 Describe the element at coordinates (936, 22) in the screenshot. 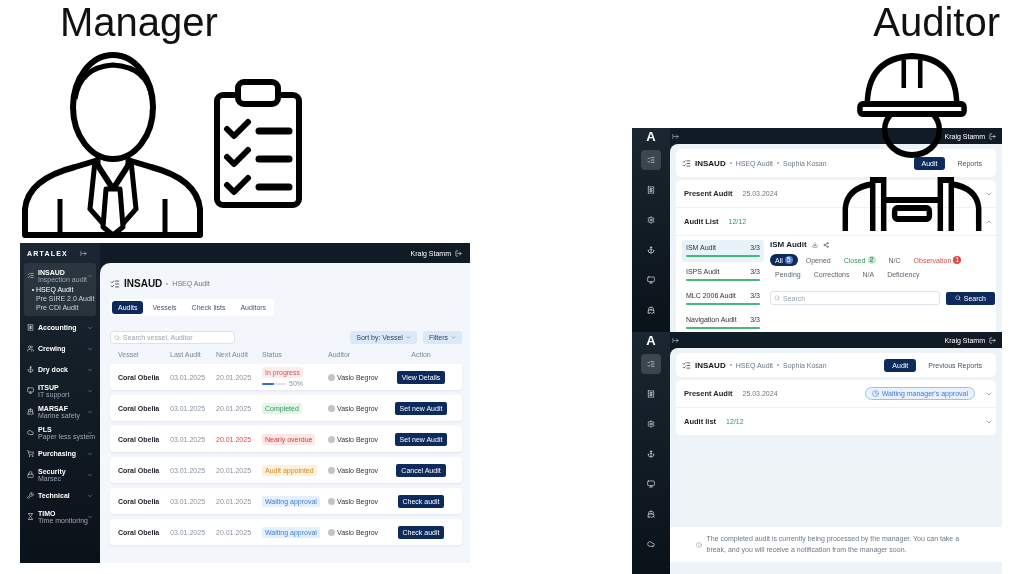

I see `slide-title: Auditor` at that location.